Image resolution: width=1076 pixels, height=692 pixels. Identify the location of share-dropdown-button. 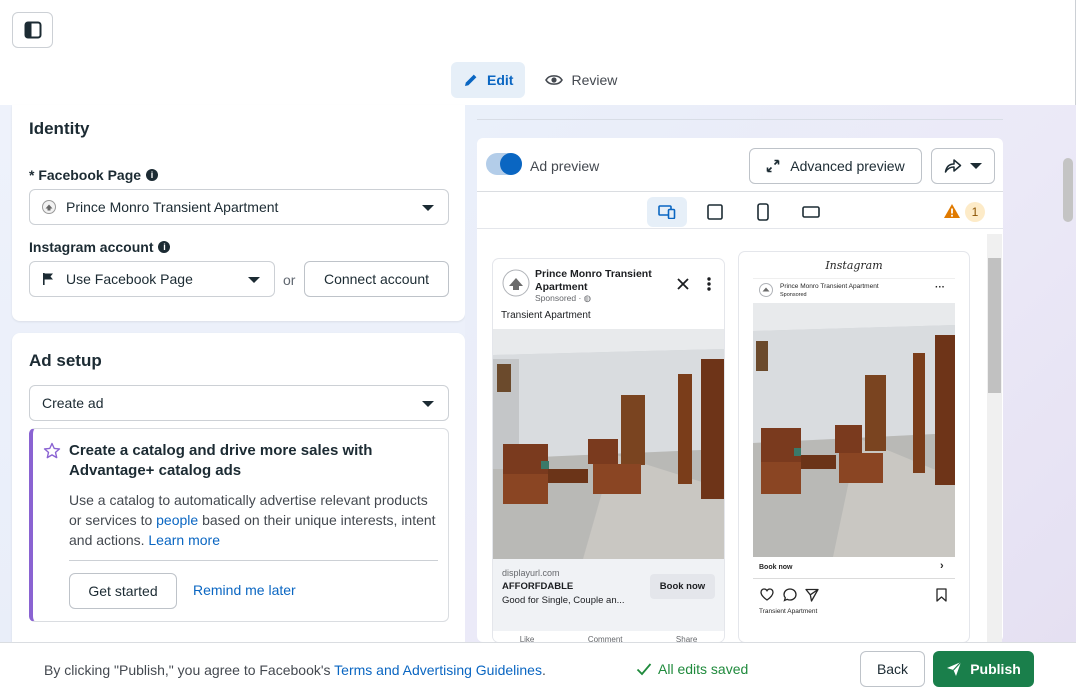
(963, 166).